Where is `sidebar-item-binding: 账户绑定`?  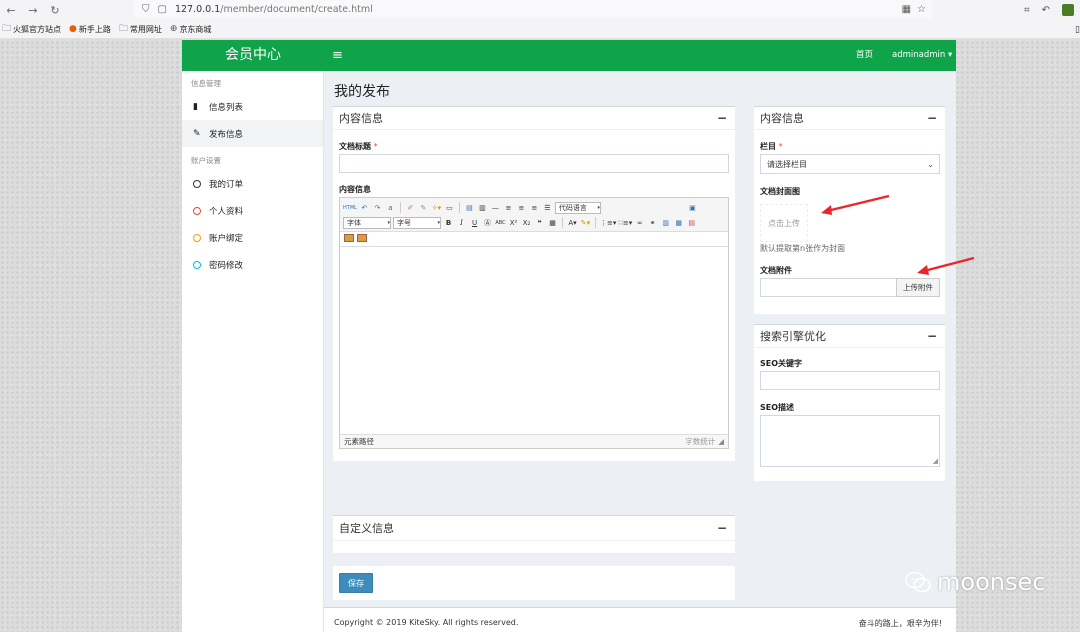 sidebar-item-binding: 账户绑定 is located at coordinates (252, 237).